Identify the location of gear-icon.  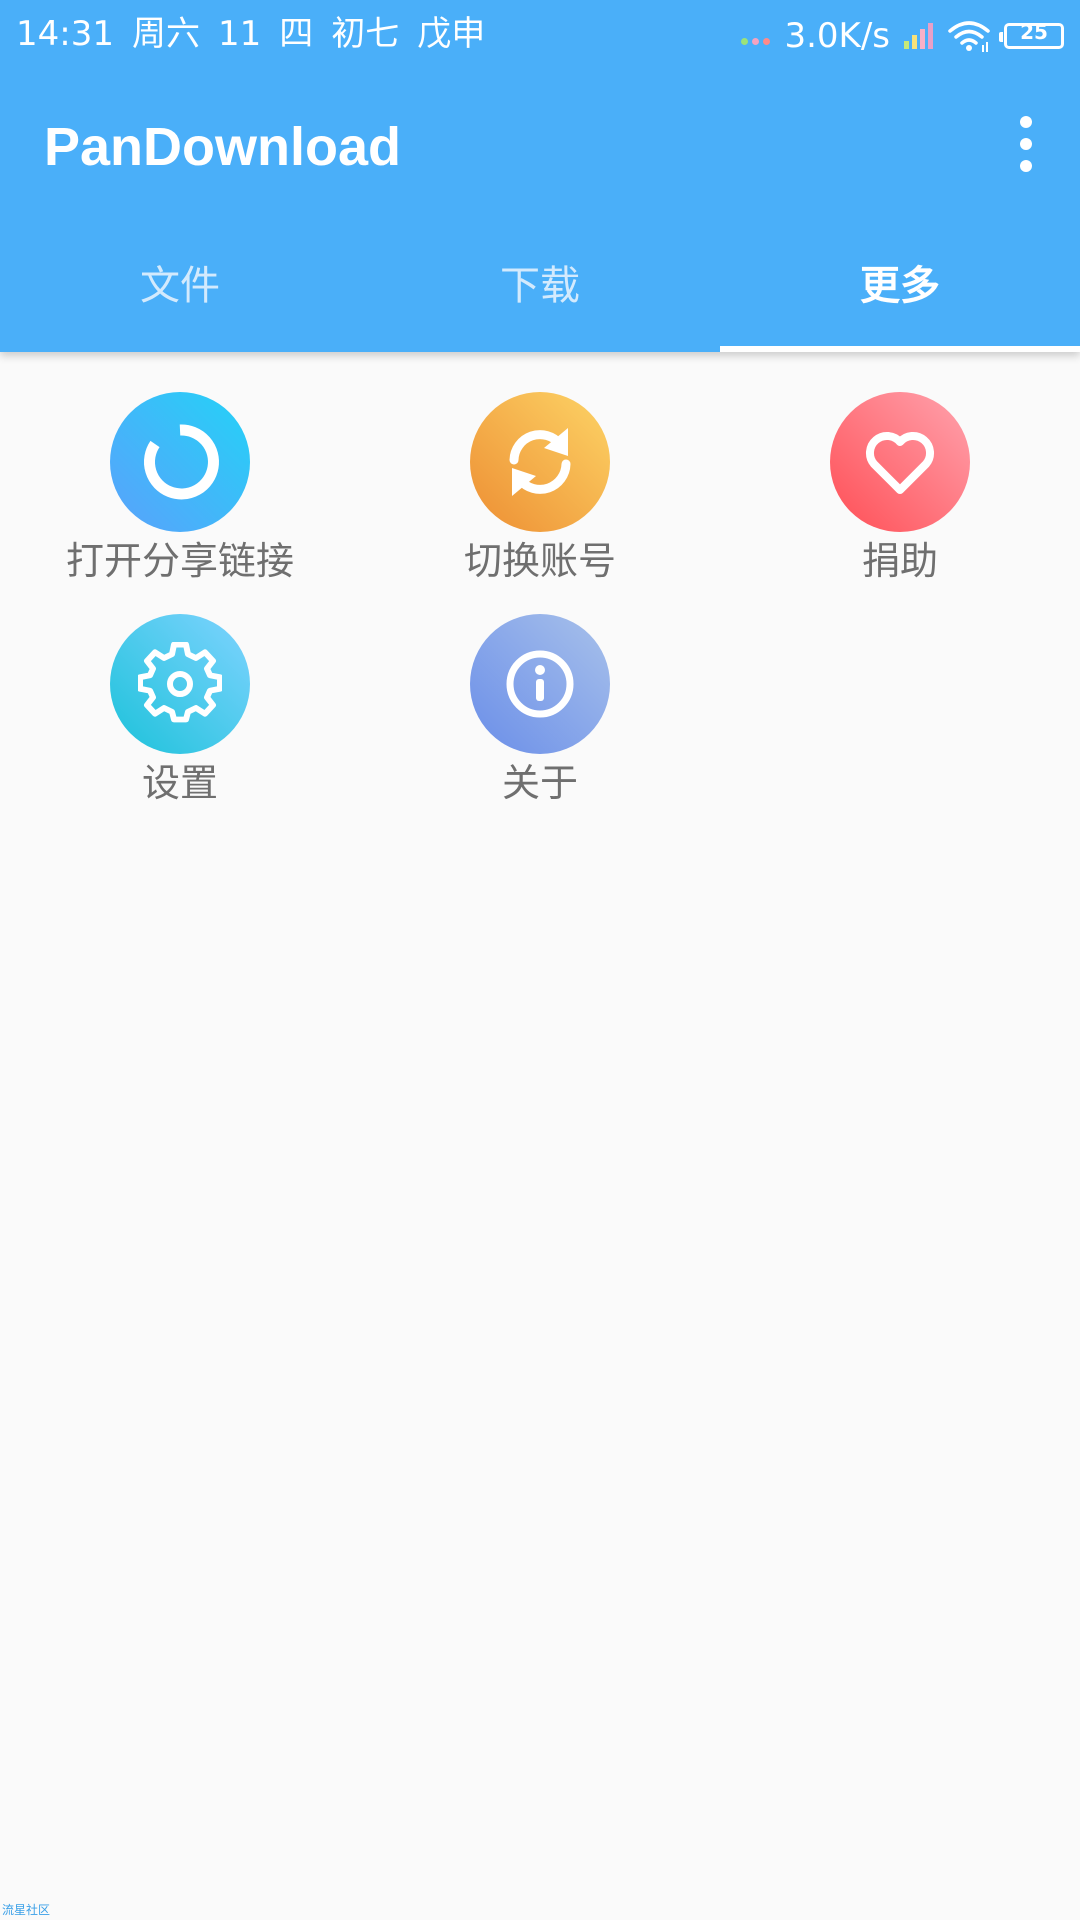
(180, 684).